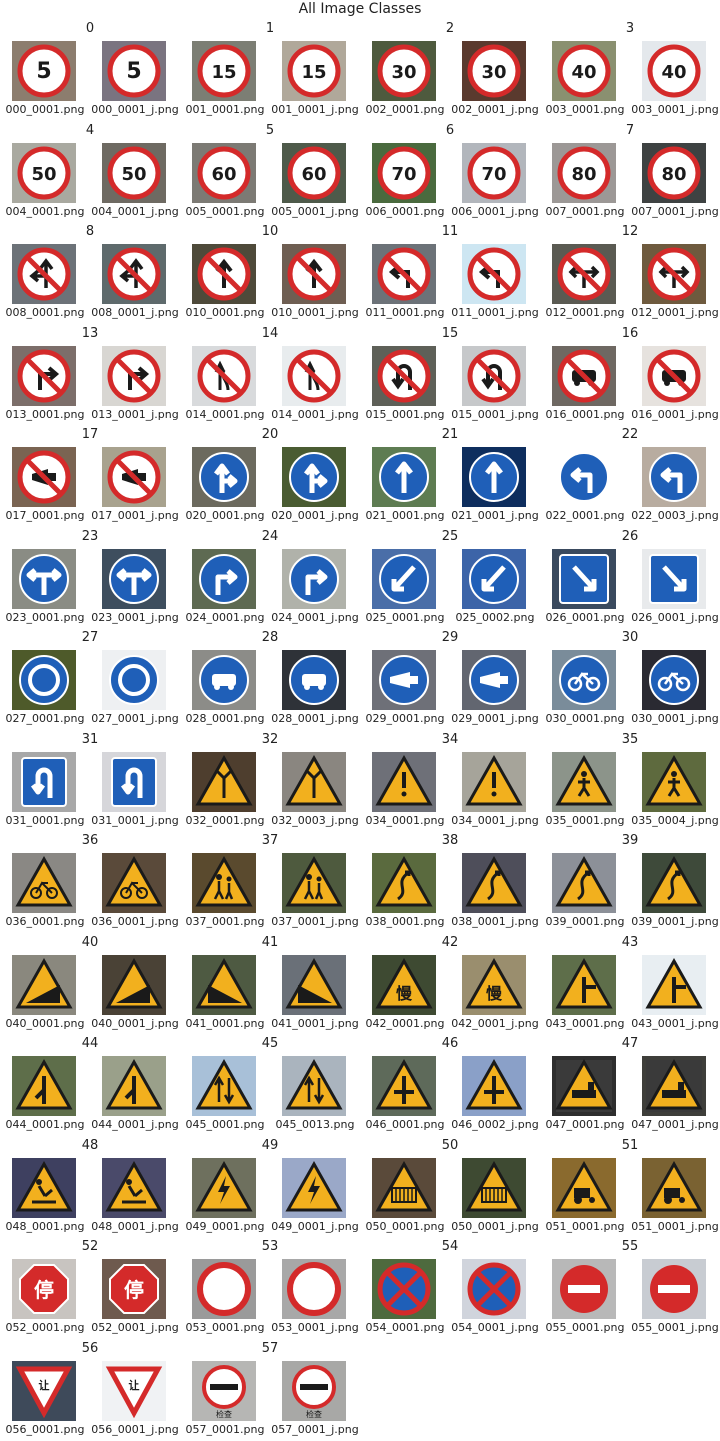  I want to click on image-cell: 017_0001_j.png, so click(135, 487).